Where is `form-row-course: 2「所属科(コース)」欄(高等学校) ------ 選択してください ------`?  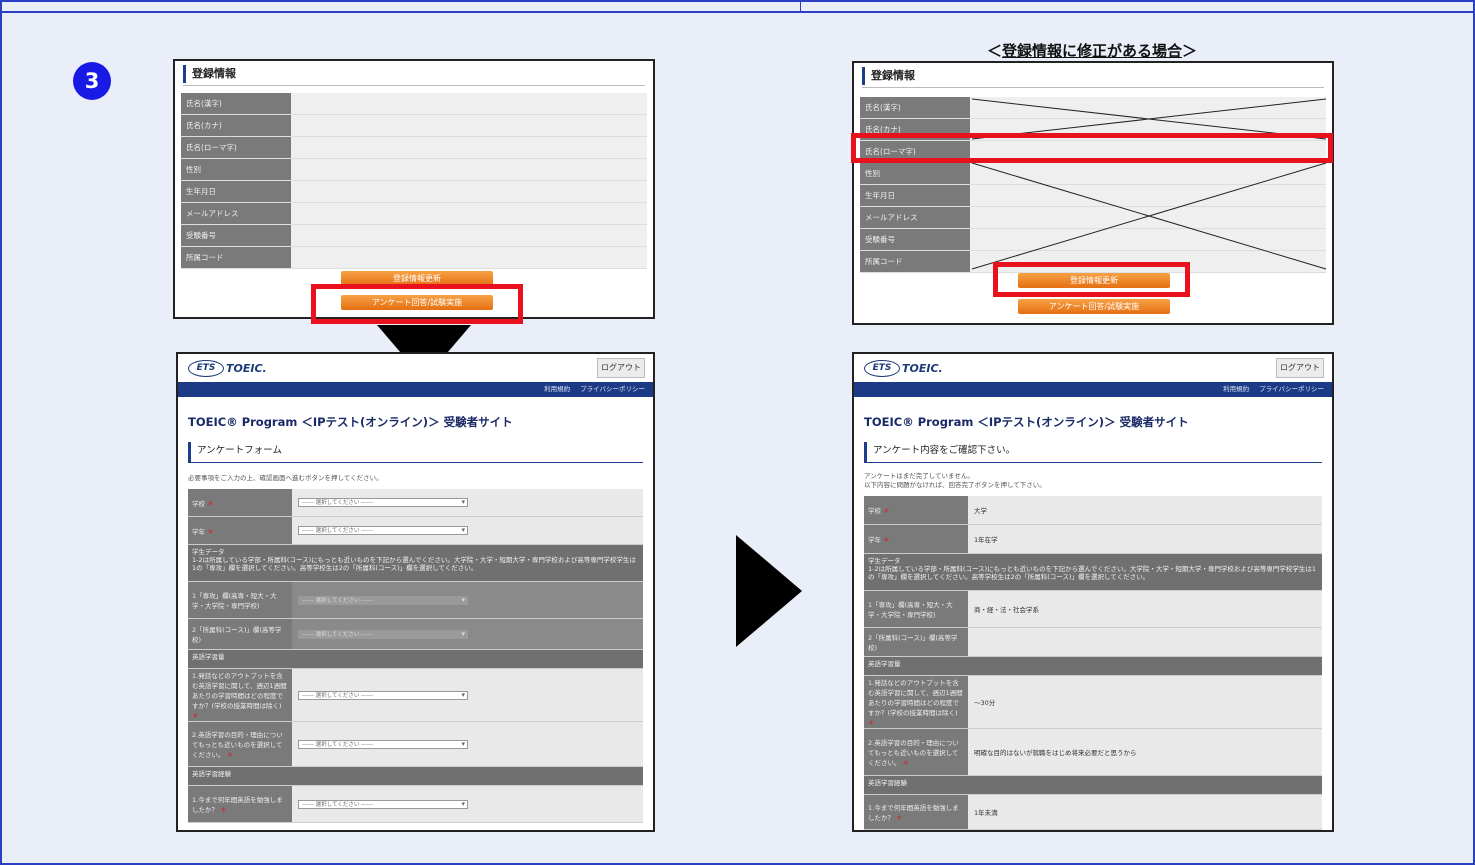 form-row-course: 2「所属科(コース)」欄(高等学校) ------ 選択してください ------ is located at coordinates (415, 634).